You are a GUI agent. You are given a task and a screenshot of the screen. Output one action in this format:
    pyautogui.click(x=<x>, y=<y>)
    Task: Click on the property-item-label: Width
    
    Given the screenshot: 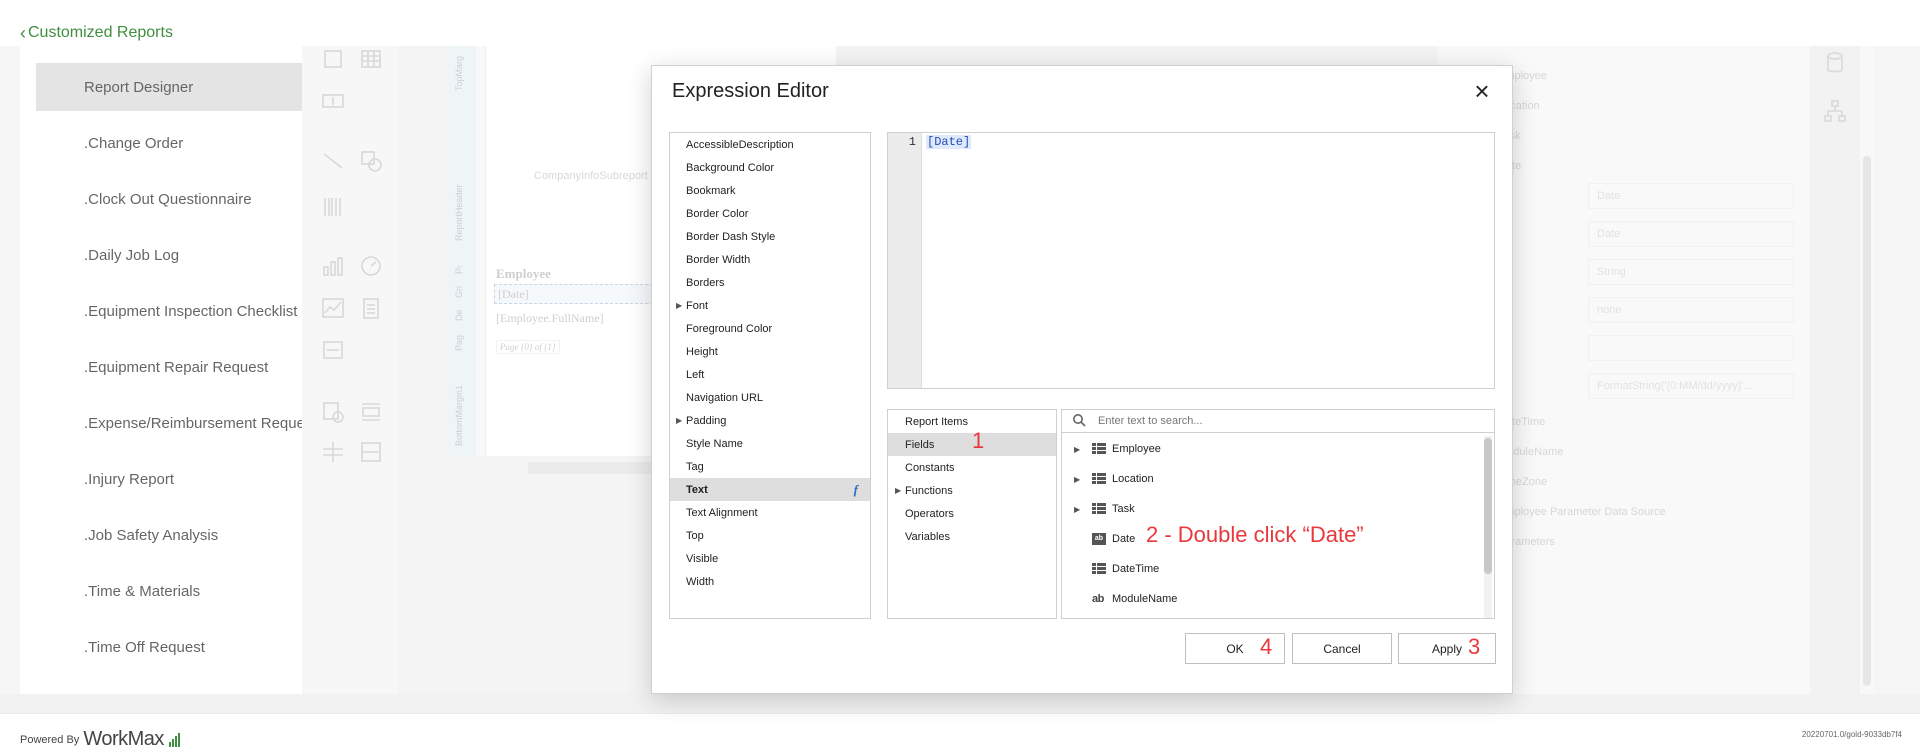 What is the action you would take?
    pyautogui.click(x=700, y=581)
    